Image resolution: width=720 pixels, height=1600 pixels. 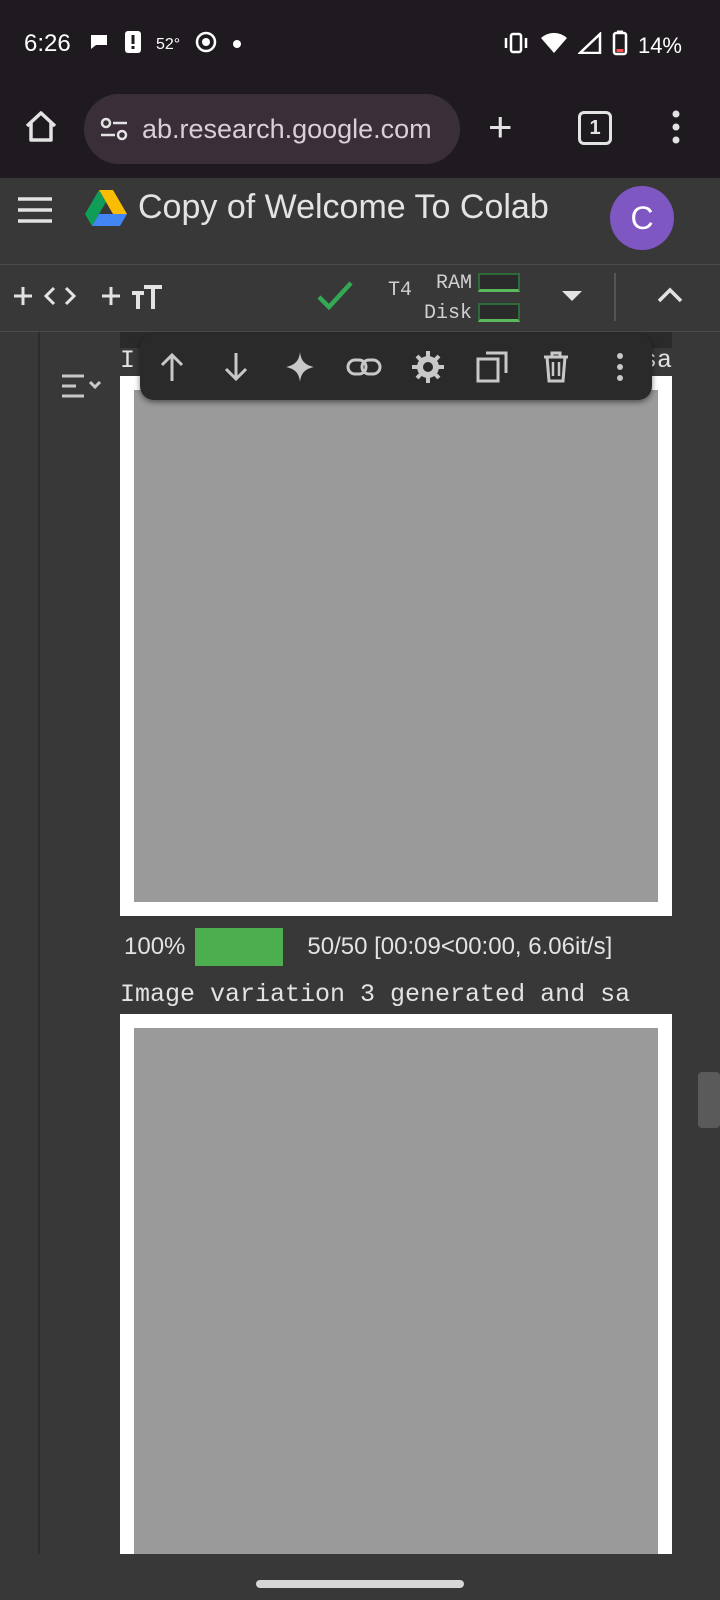 What do you see at coordinates (676, 129) in the screenshot?
I see `browser-menu-icon` at bounding box center [676, 129].